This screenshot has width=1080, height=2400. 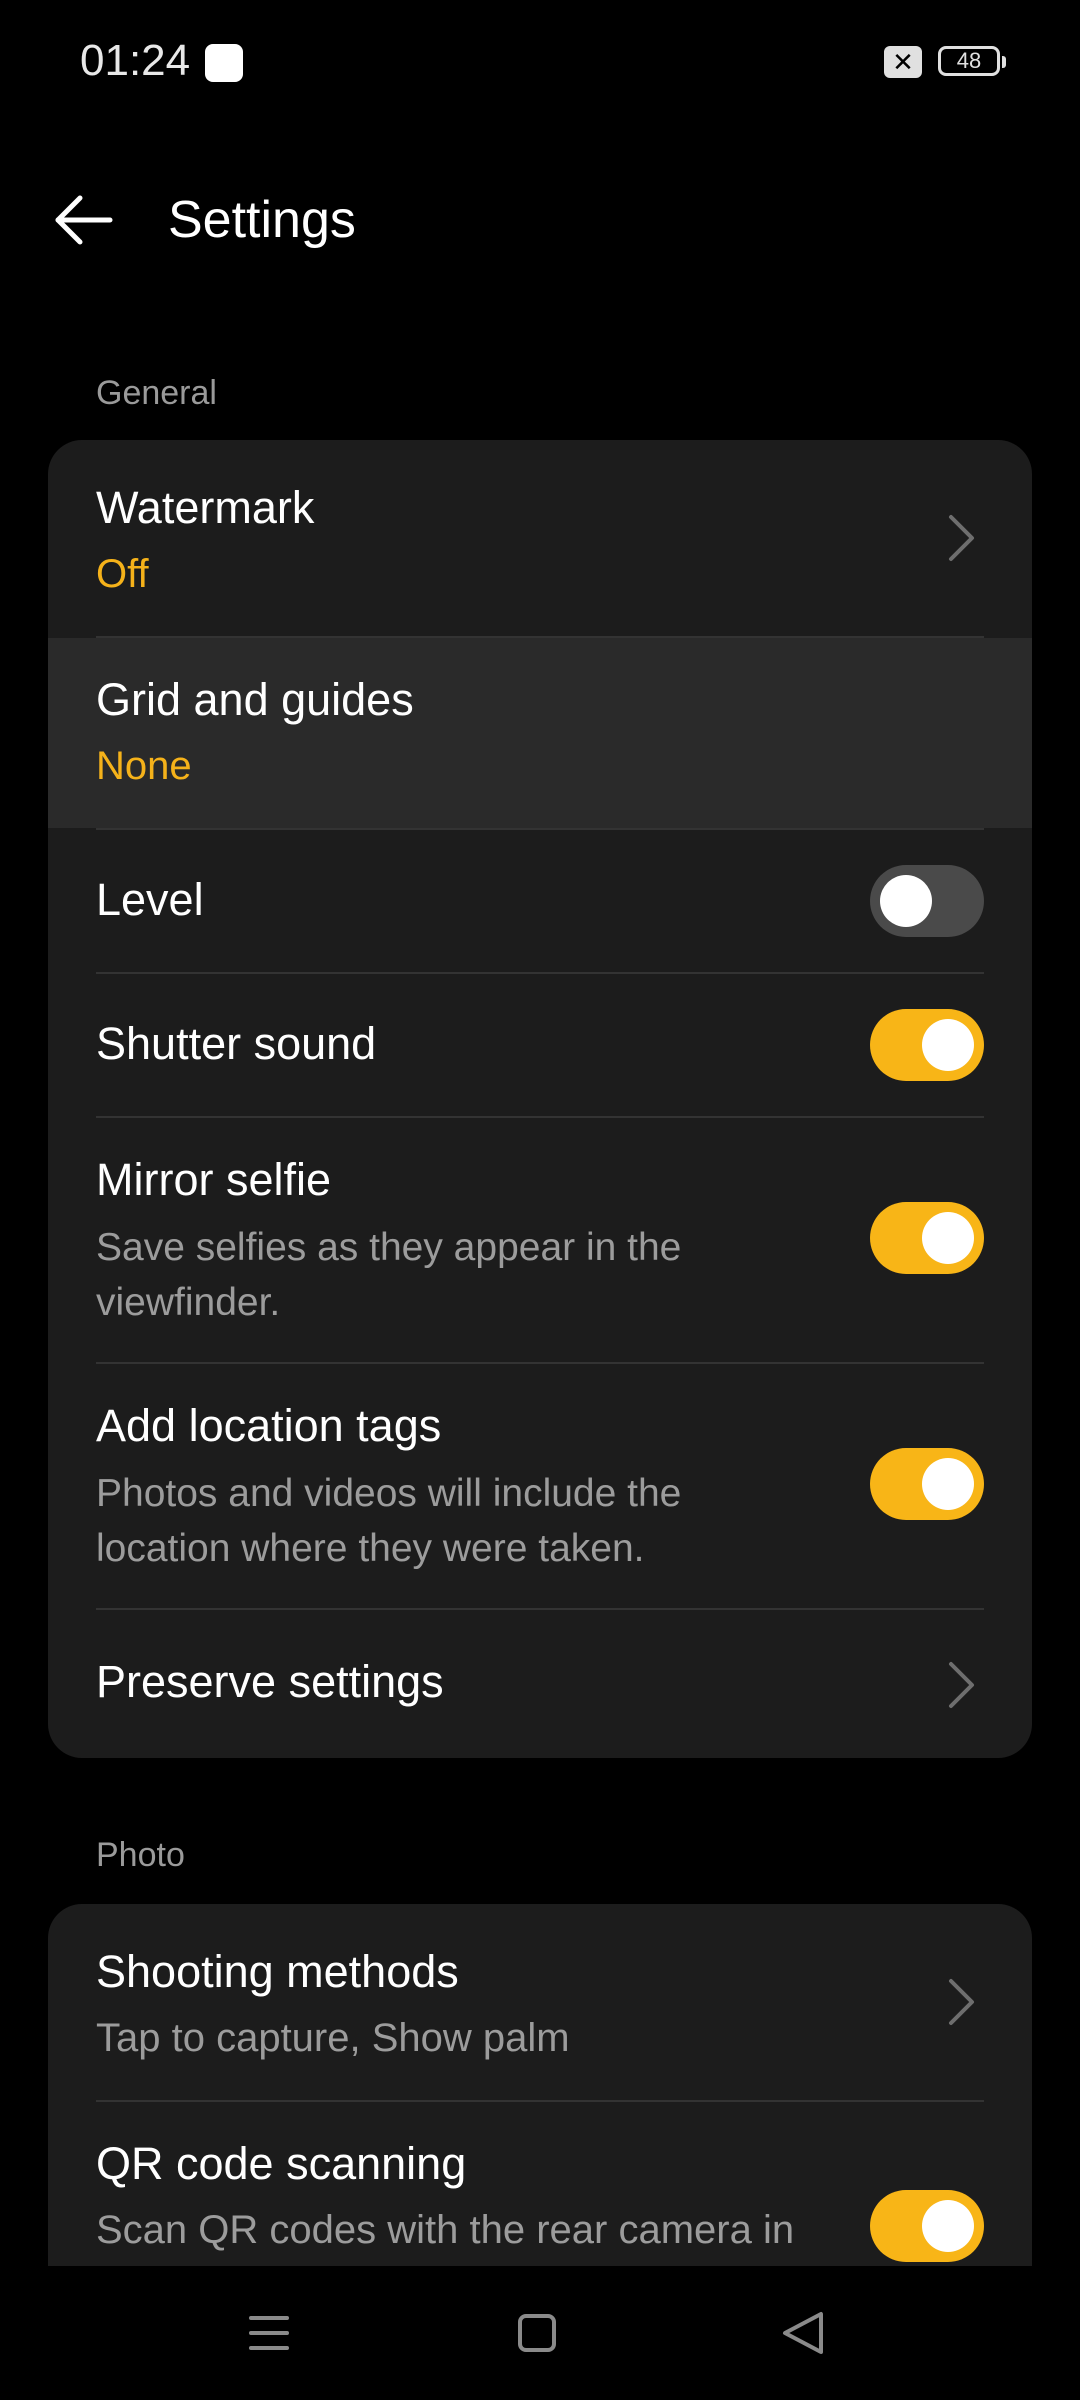 I want to click on battery-level: 48, so click(x=969, y=60).